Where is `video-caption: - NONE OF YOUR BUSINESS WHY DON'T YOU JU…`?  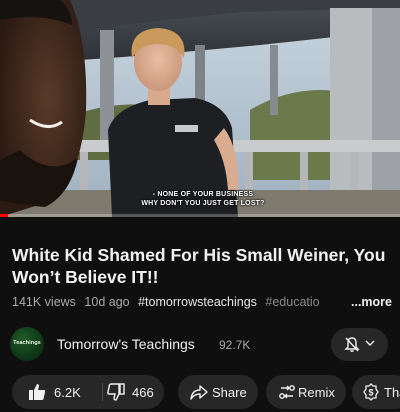
video-caption: - NONE OF YOUR BUSINESS WHY DON'T YOU JU… is located at coordinates (203, 199).